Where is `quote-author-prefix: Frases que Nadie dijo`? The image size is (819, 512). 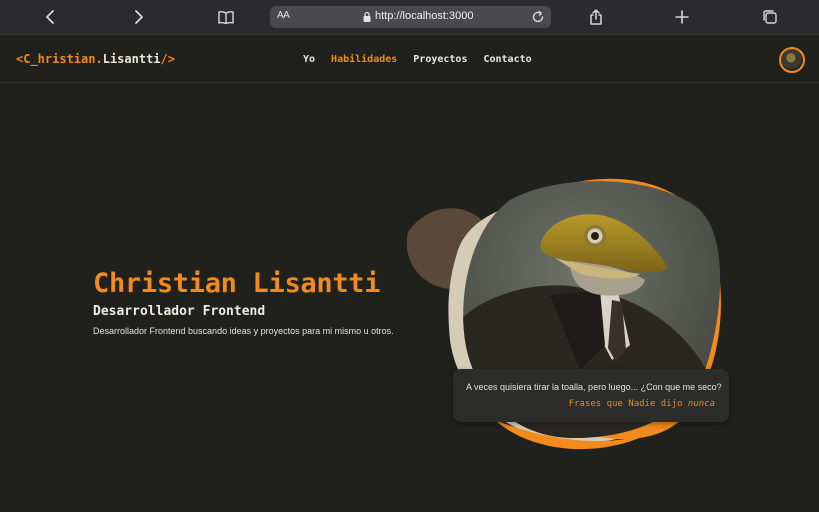 quote-author-prefix: Frases que Nadie dijo is located at coordinates (625, 404).